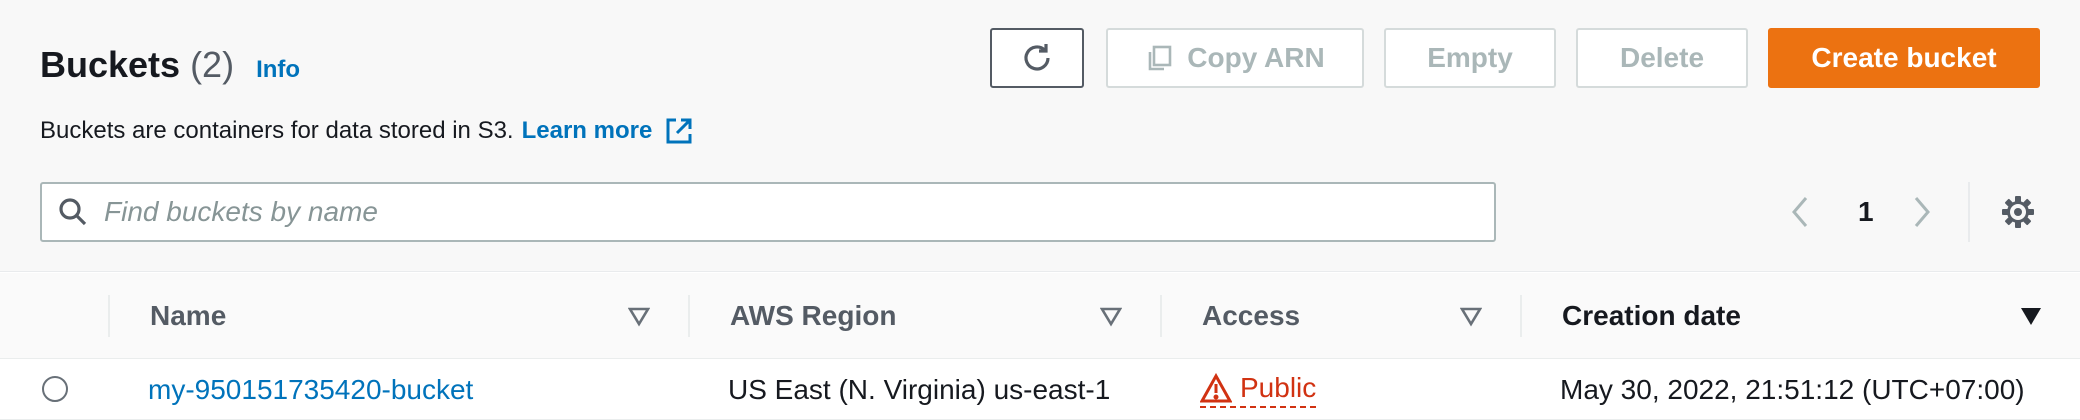 The width and height of the screenshot is (2080, 420). I want to click on copy-arn-label: Copy ARN, so click(1256, 57).